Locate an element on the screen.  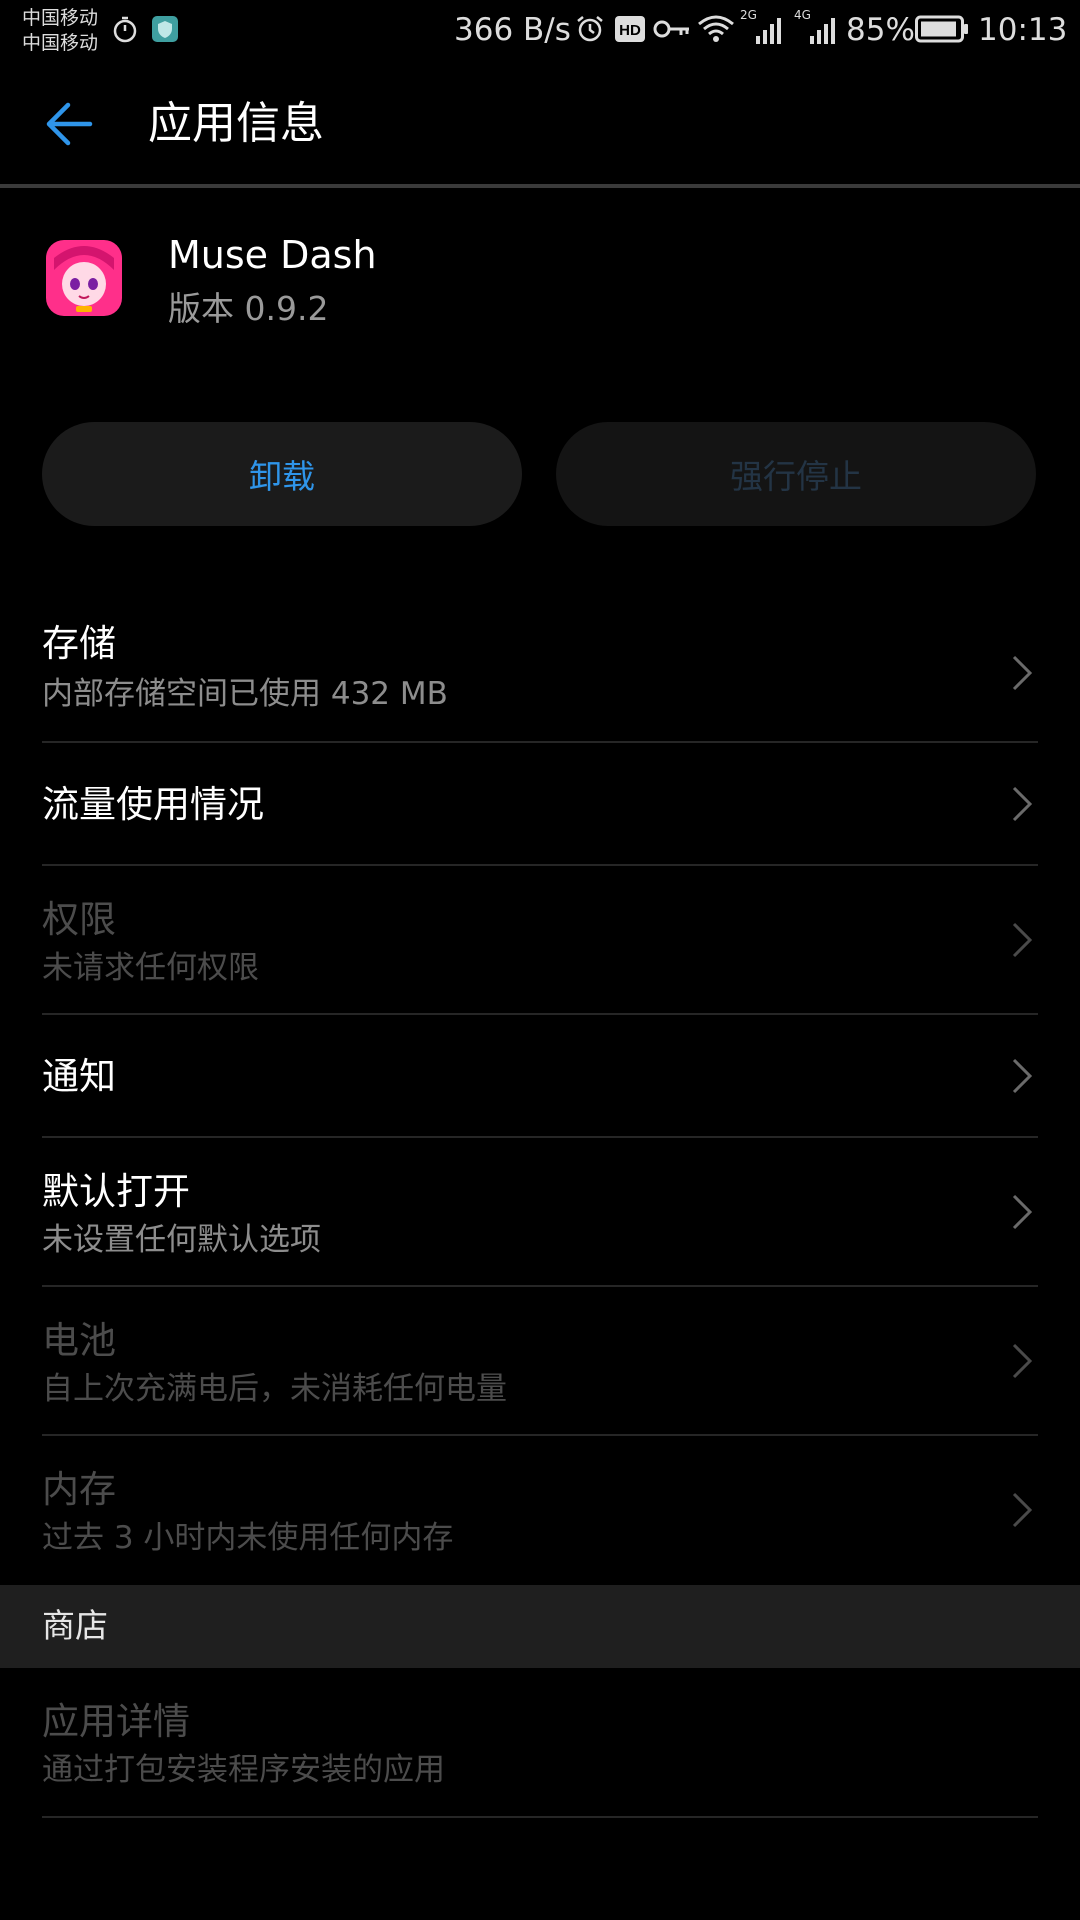
row-title: 内存 is located at coordinates (79, 1489).